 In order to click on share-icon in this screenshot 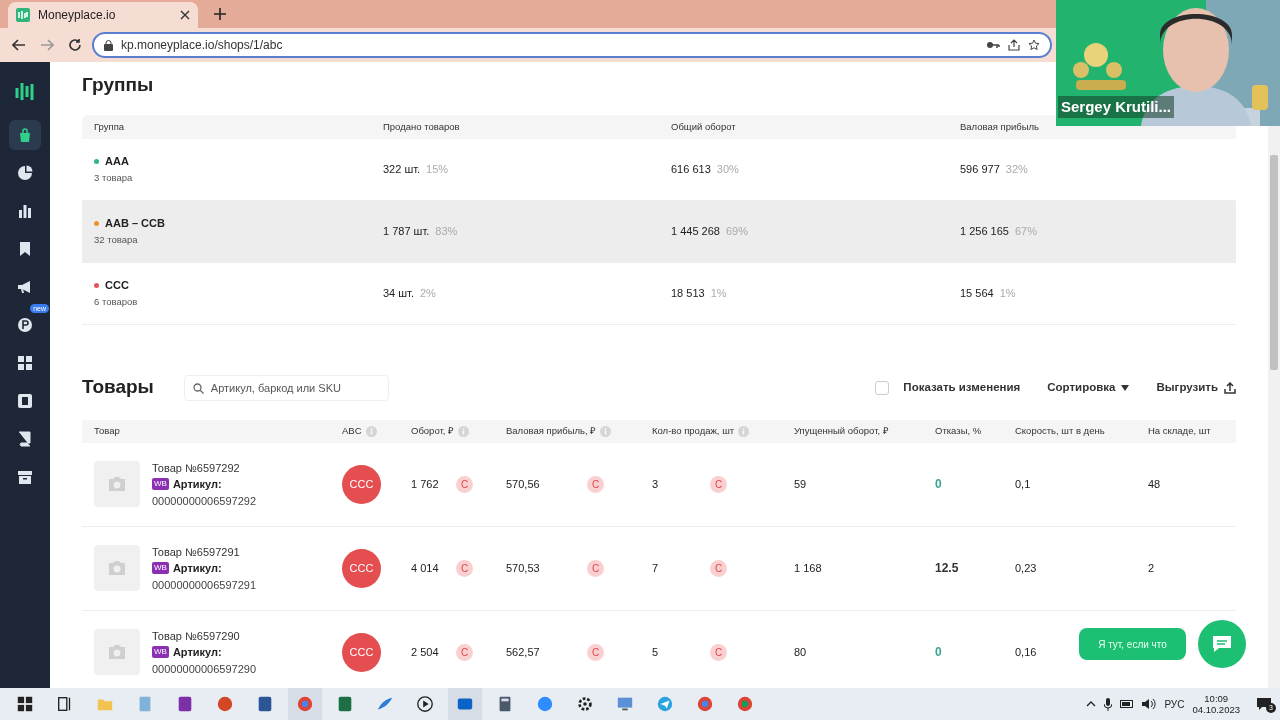, I will do `click(1014, 45)`.